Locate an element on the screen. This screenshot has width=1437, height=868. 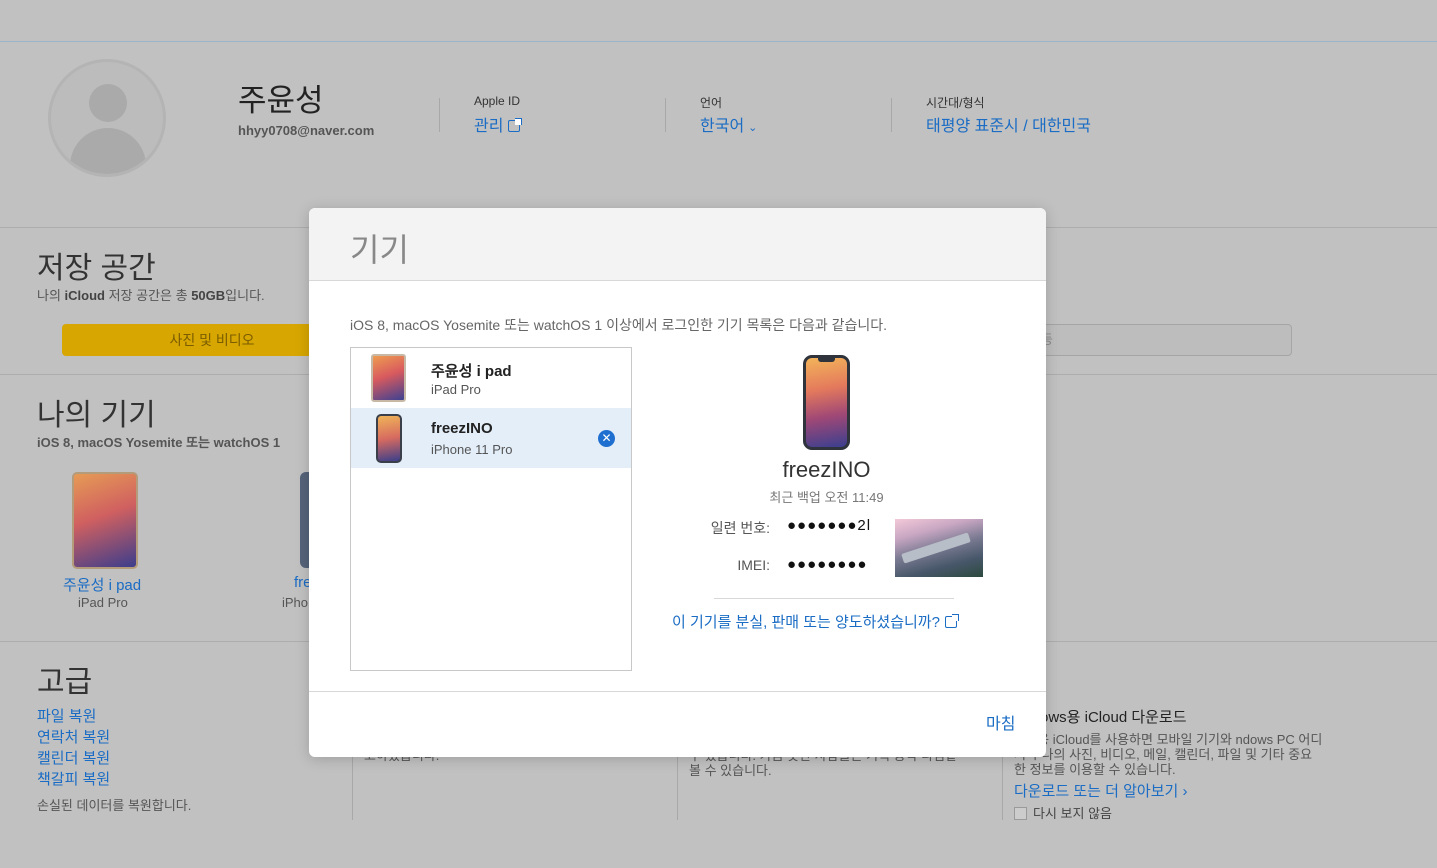
serial-number-value: ●●●●●●●2l is located at coordinates (829, 525).